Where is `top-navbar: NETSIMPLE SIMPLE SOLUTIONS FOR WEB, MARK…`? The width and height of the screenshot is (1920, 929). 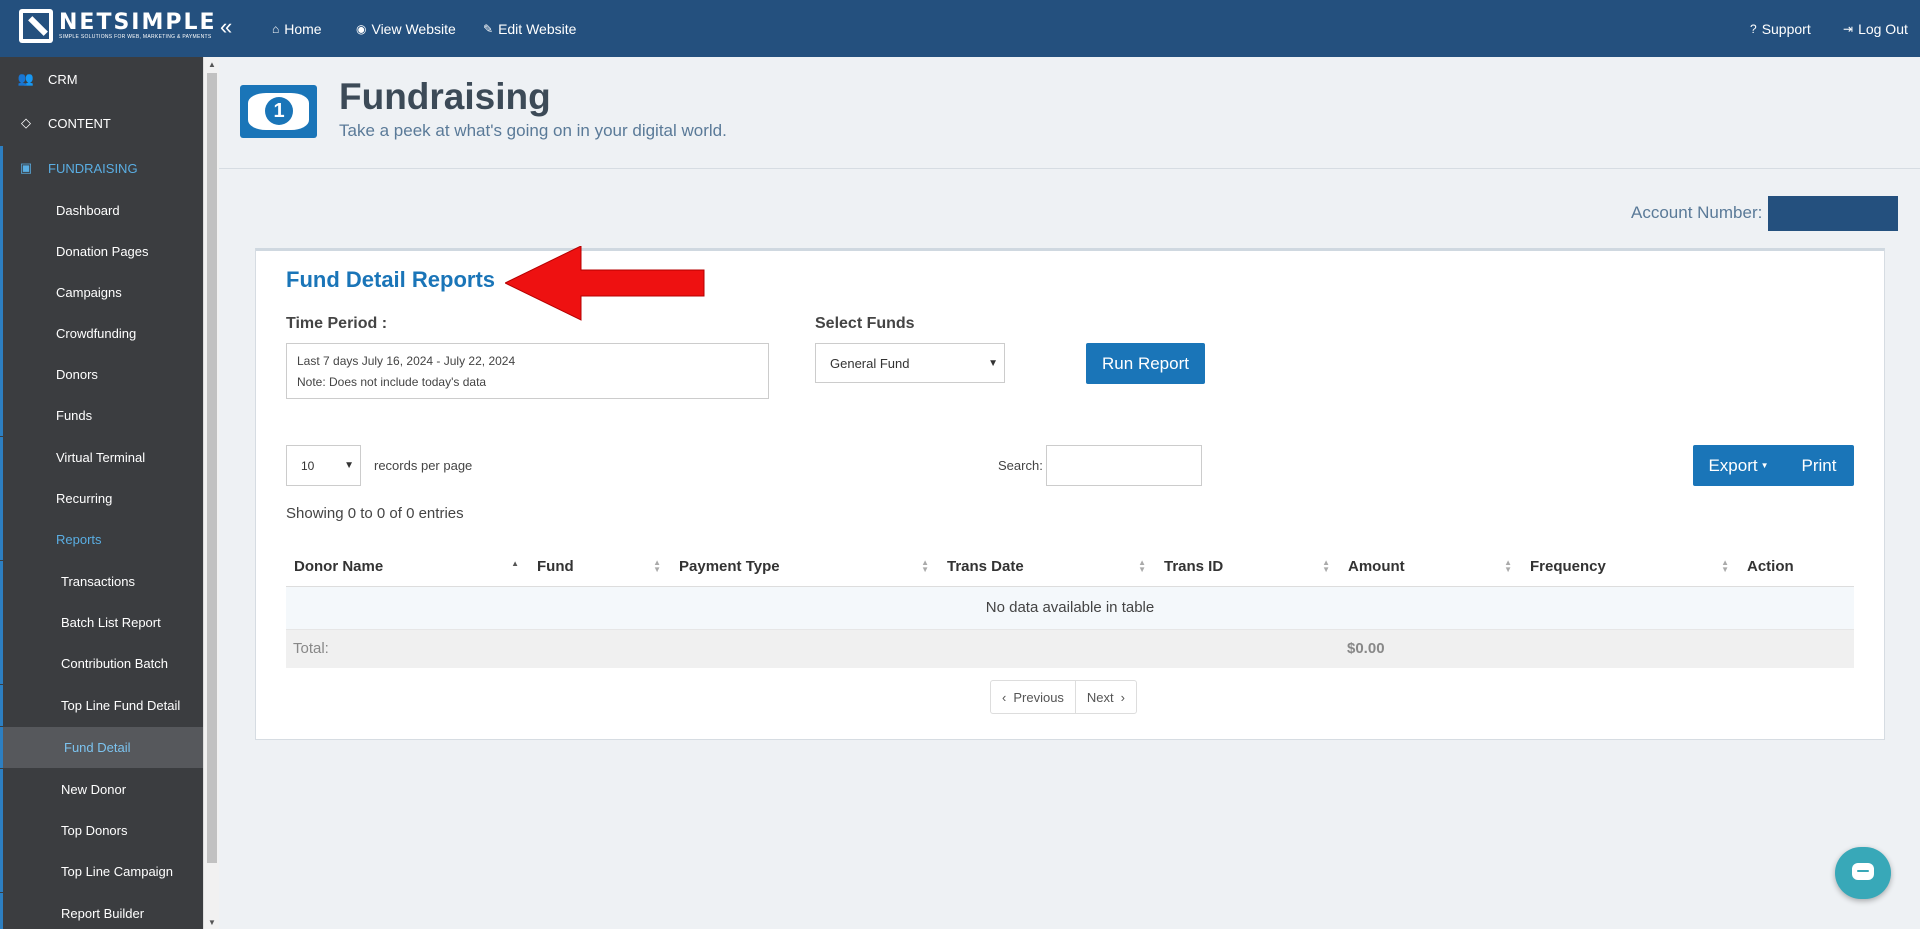 top-navbar: NETSIMPLE SIMPLE SOLUTIONS FOR WEB, MARK… is located at coordinates (960, 28).